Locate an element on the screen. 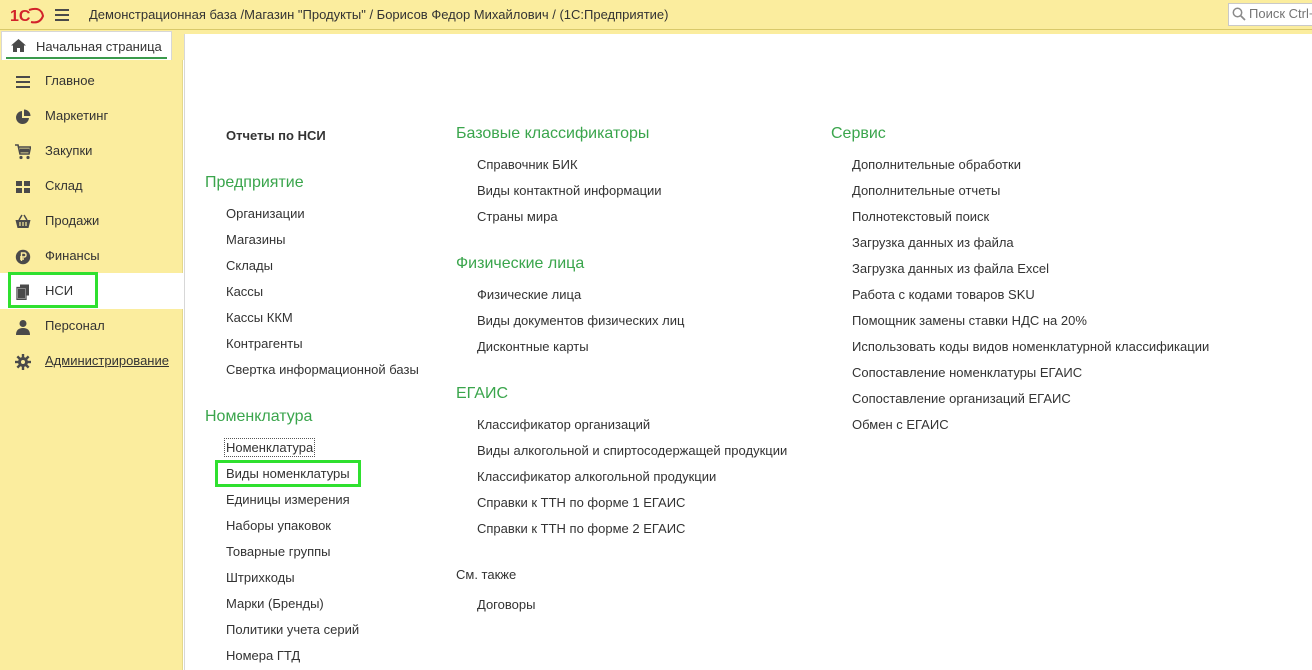  svg-text: 1С is located at coordinates (20, 16).